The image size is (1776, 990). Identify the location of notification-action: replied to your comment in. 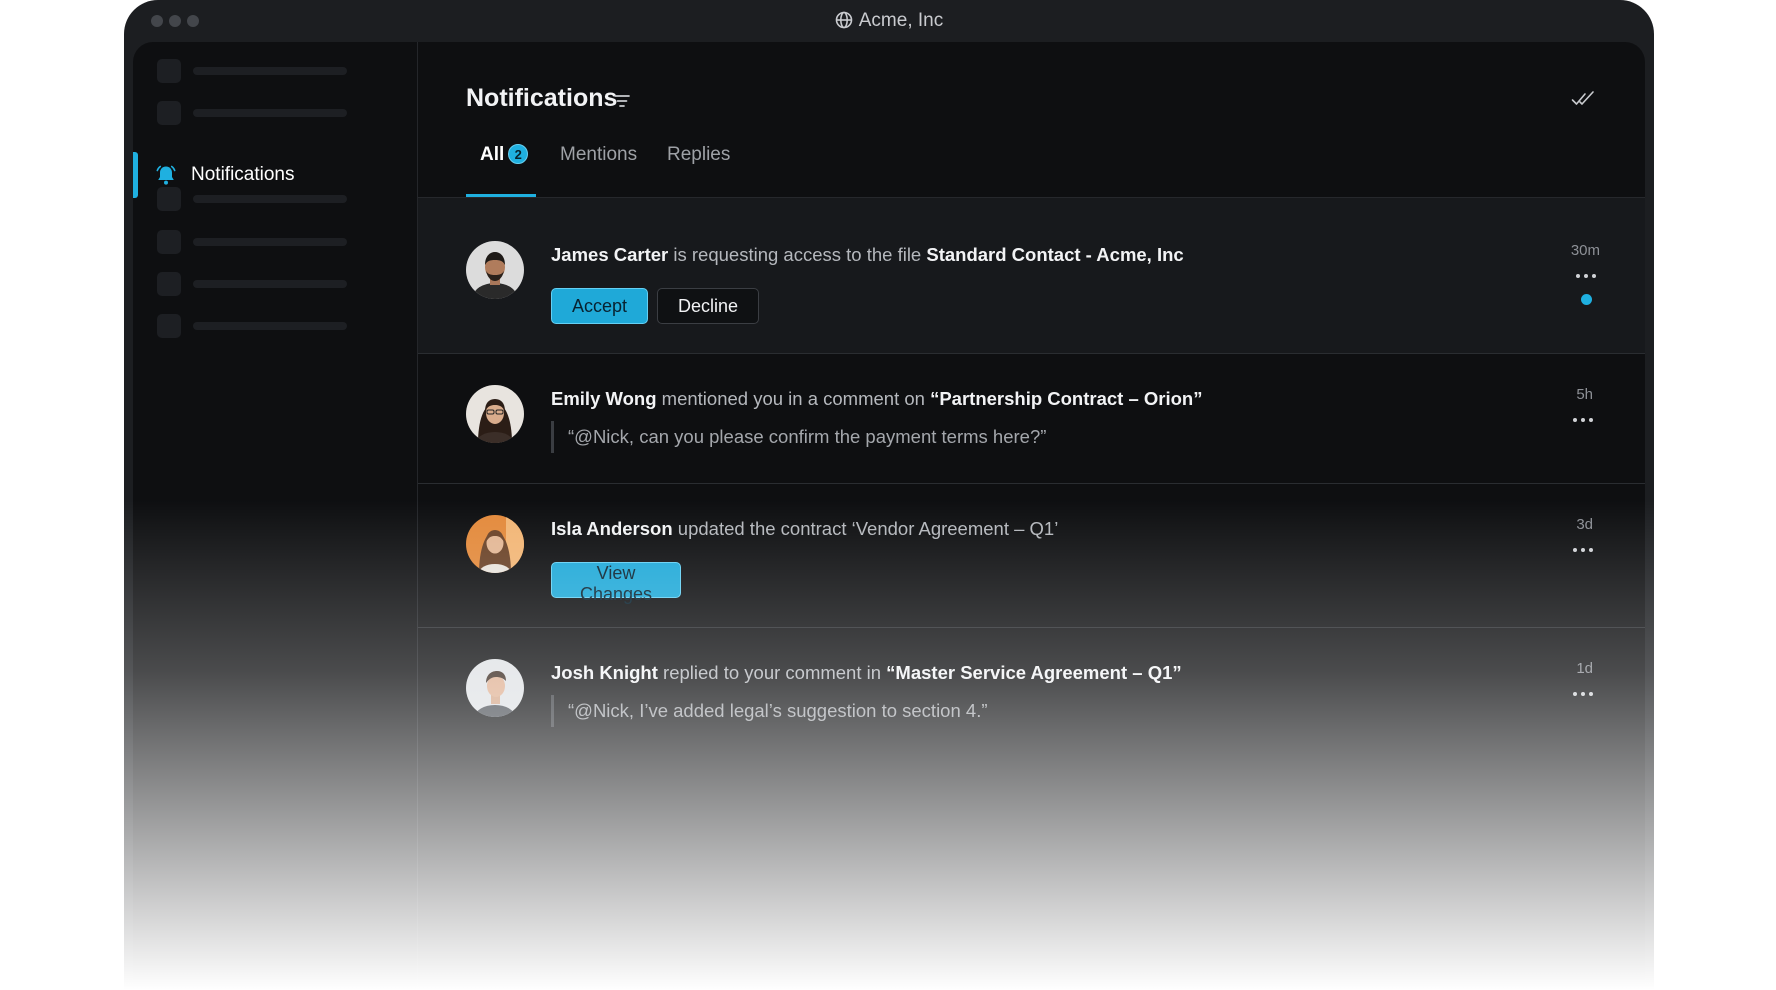
(772, 672).